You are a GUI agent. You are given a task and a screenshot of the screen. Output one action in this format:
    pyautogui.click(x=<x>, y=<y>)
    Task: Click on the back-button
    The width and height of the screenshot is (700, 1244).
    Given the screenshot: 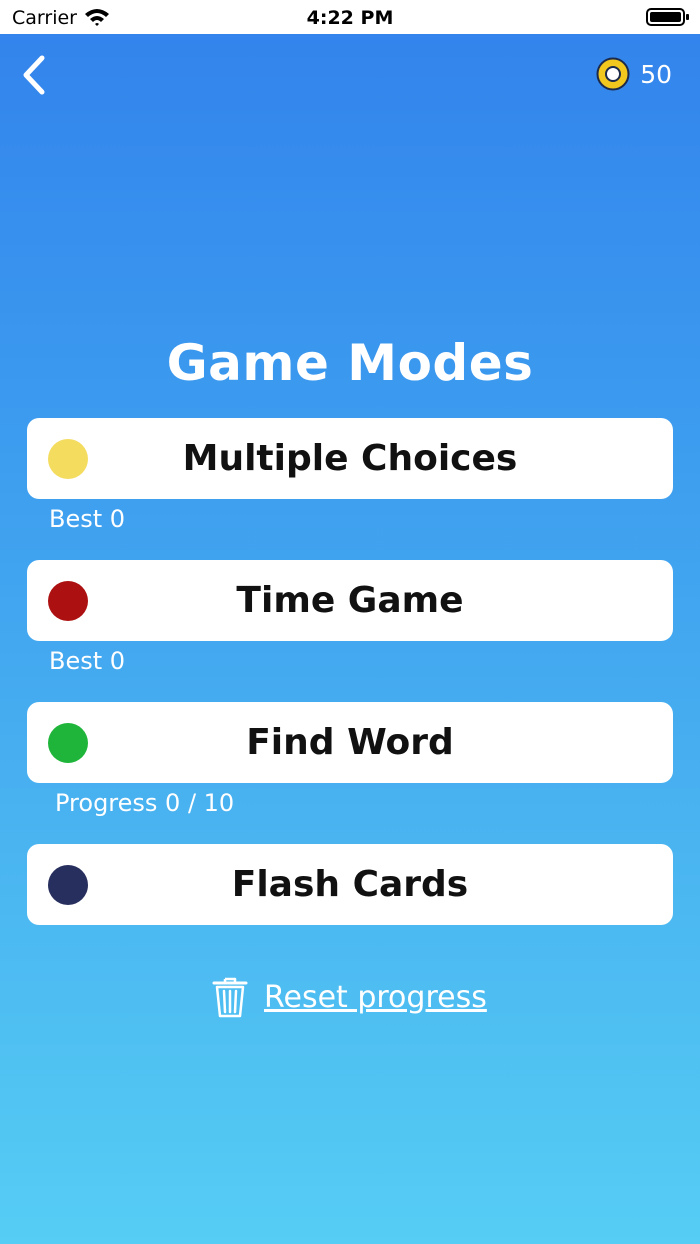 What is the action you would take?
    pyautogui.click(x=35, y=75)
    